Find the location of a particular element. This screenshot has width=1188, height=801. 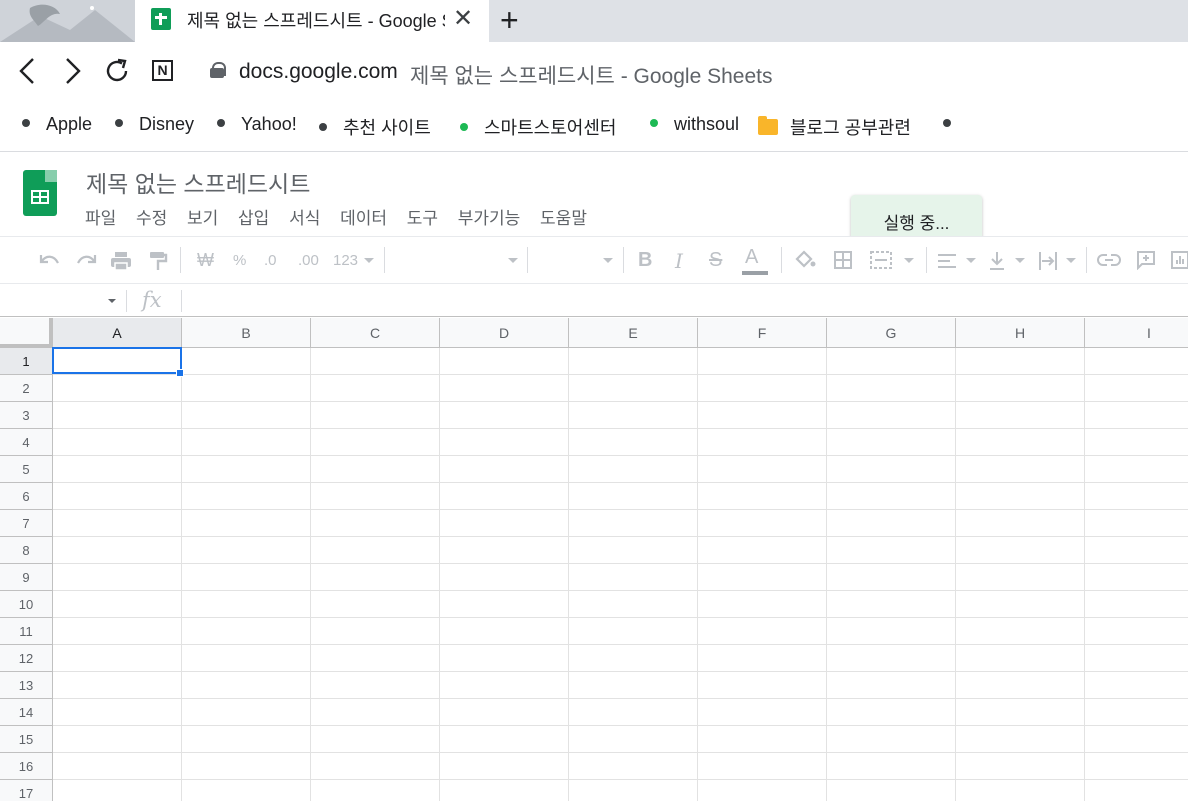

column-header-b: B is located at coordinates (246, 333).